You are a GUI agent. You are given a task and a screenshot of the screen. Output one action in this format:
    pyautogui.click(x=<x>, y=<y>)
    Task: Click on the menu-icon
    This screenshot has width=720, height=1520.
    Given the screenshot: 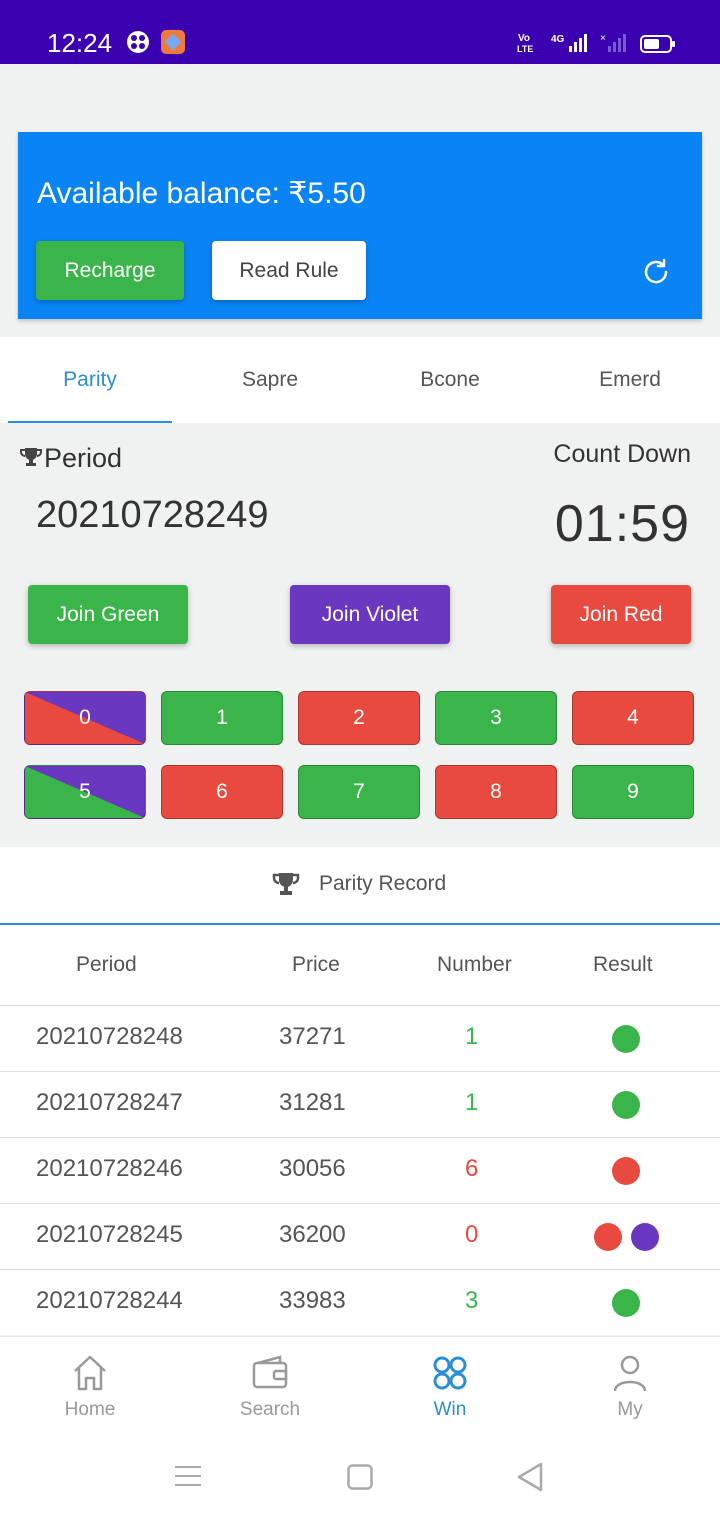 What is the action you would take?
    pyautogui.click(x=188, y=1476)
    